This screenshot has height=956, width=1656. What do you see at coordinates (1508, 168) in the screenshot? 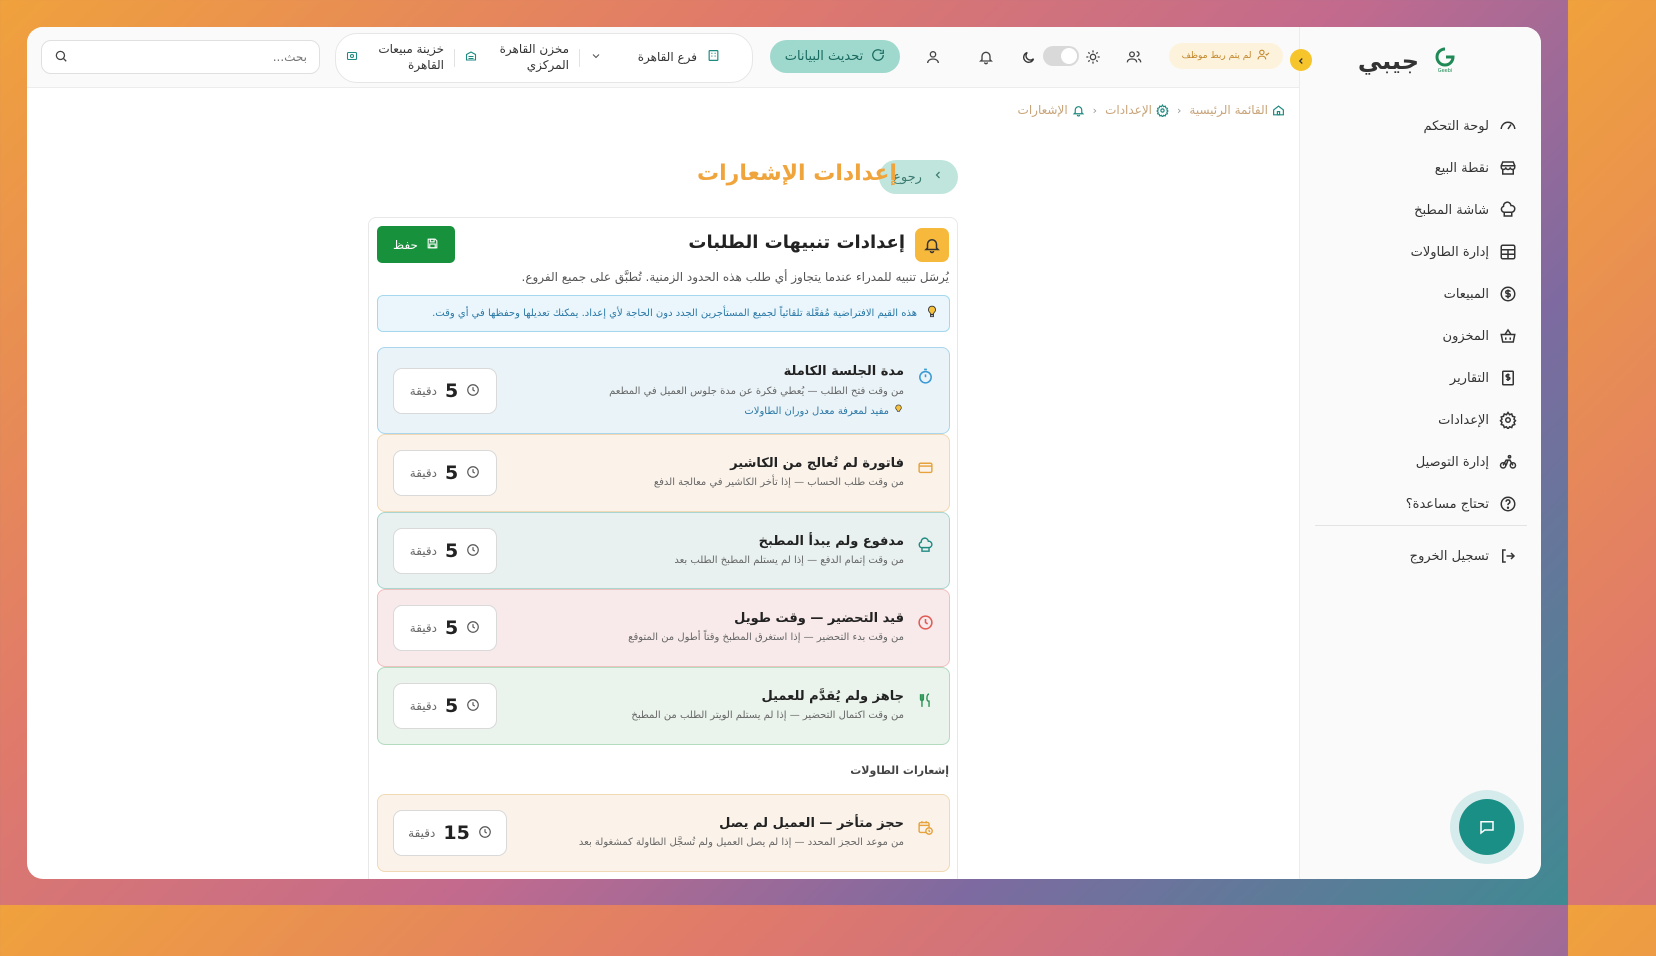
I see `store-icon` at bounding box center [1508, 168].